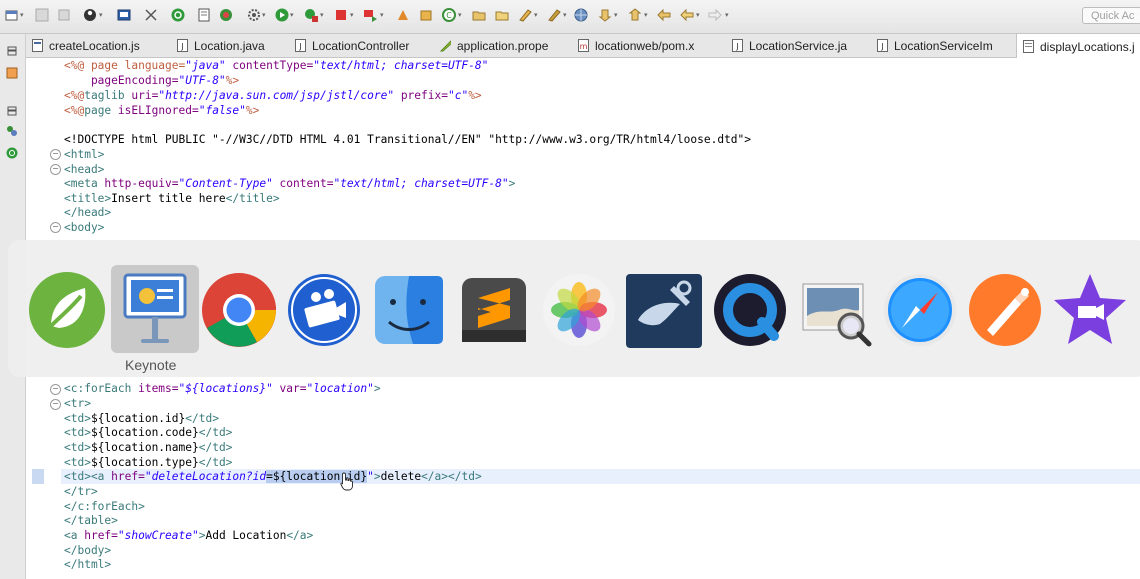 This screenshot has width=1140, height=579. I want to click on imovie-icon, so click(1090, 310).